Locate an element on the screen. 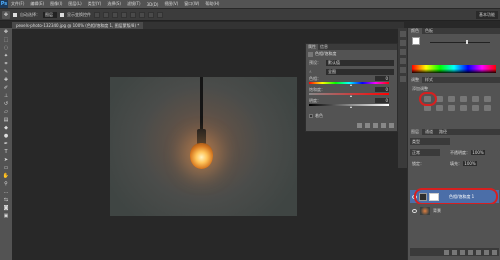  menu-view: 视图(V) is located at coordinates (171, 4).